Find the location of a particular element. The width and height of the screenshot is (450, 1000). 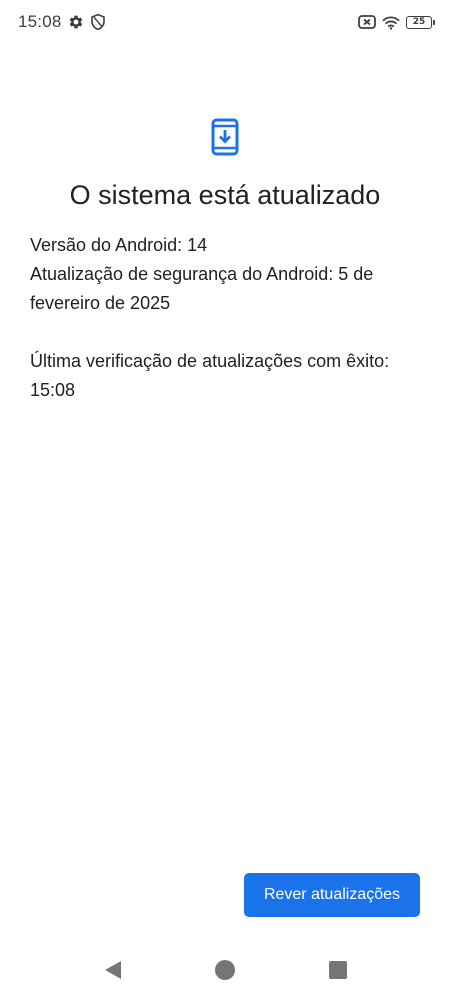

no-sim-icon is located at coordinates (367, 22).